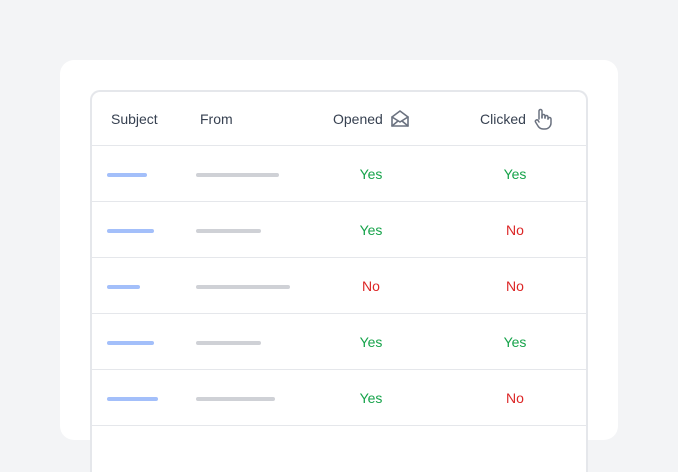 The image size is (678, 472). I want to click on column-header-opened: Opened, so click(371, 118).